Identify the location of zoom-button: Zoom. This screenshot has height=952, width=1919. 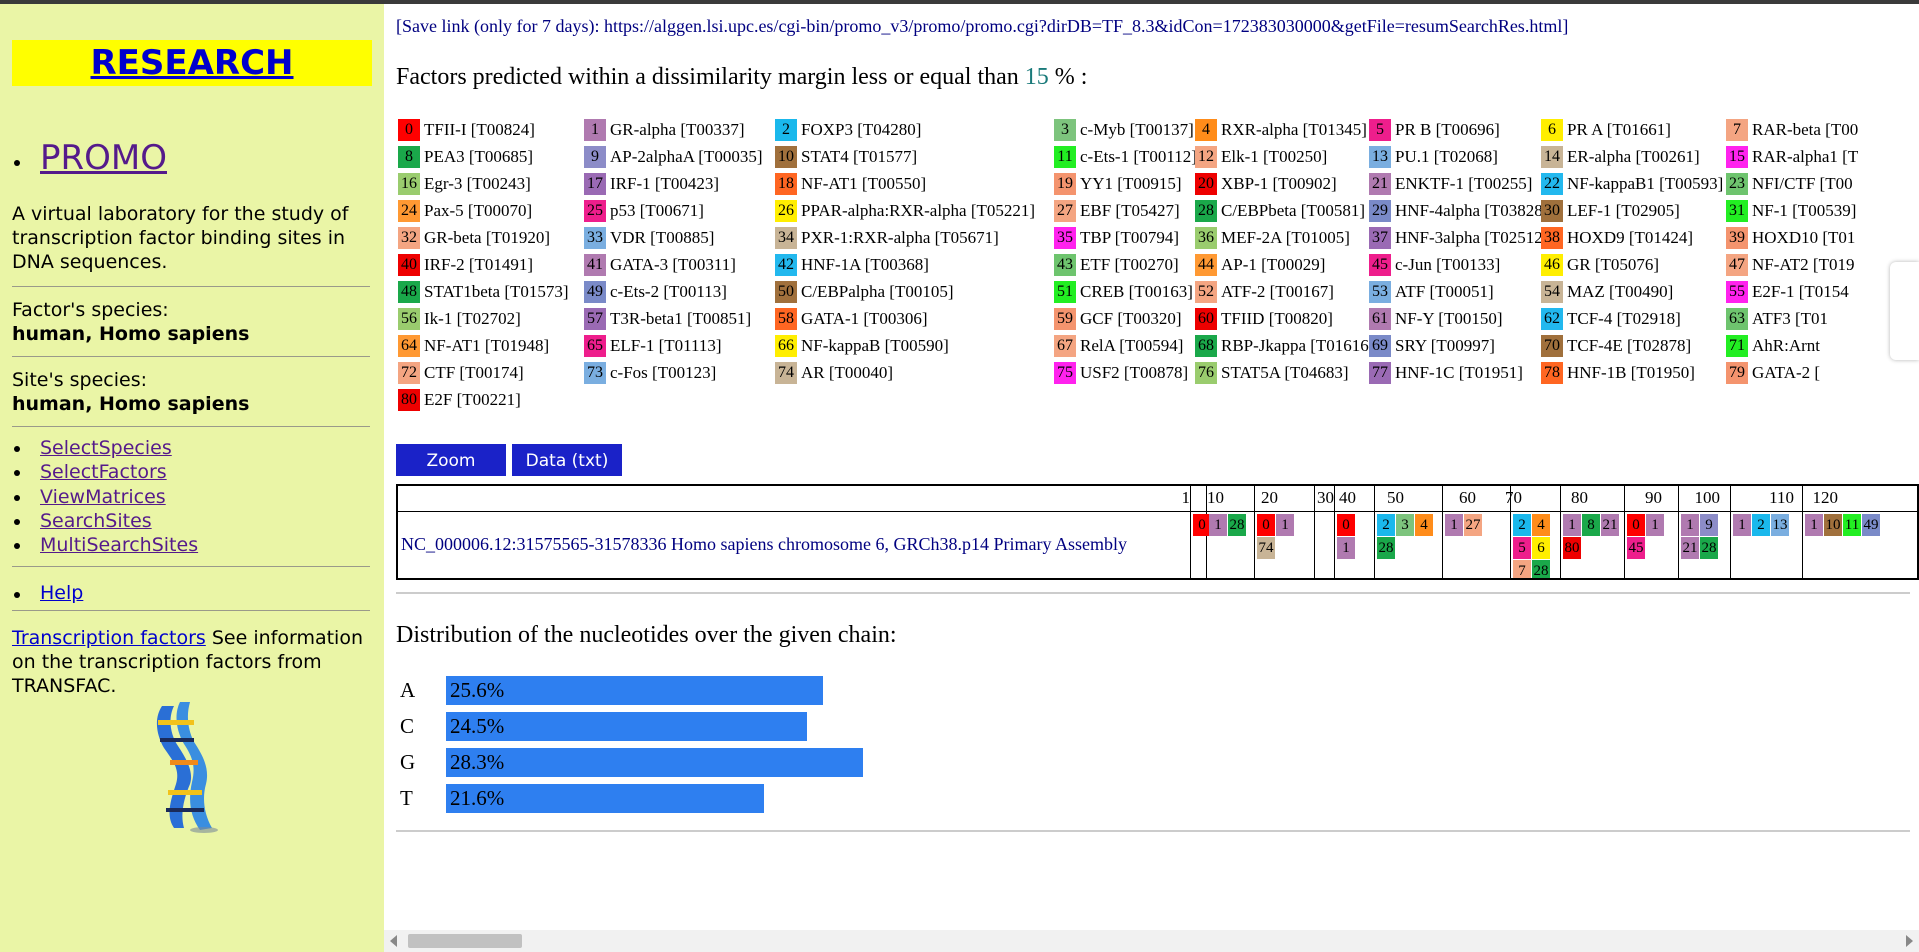
(451, 460).